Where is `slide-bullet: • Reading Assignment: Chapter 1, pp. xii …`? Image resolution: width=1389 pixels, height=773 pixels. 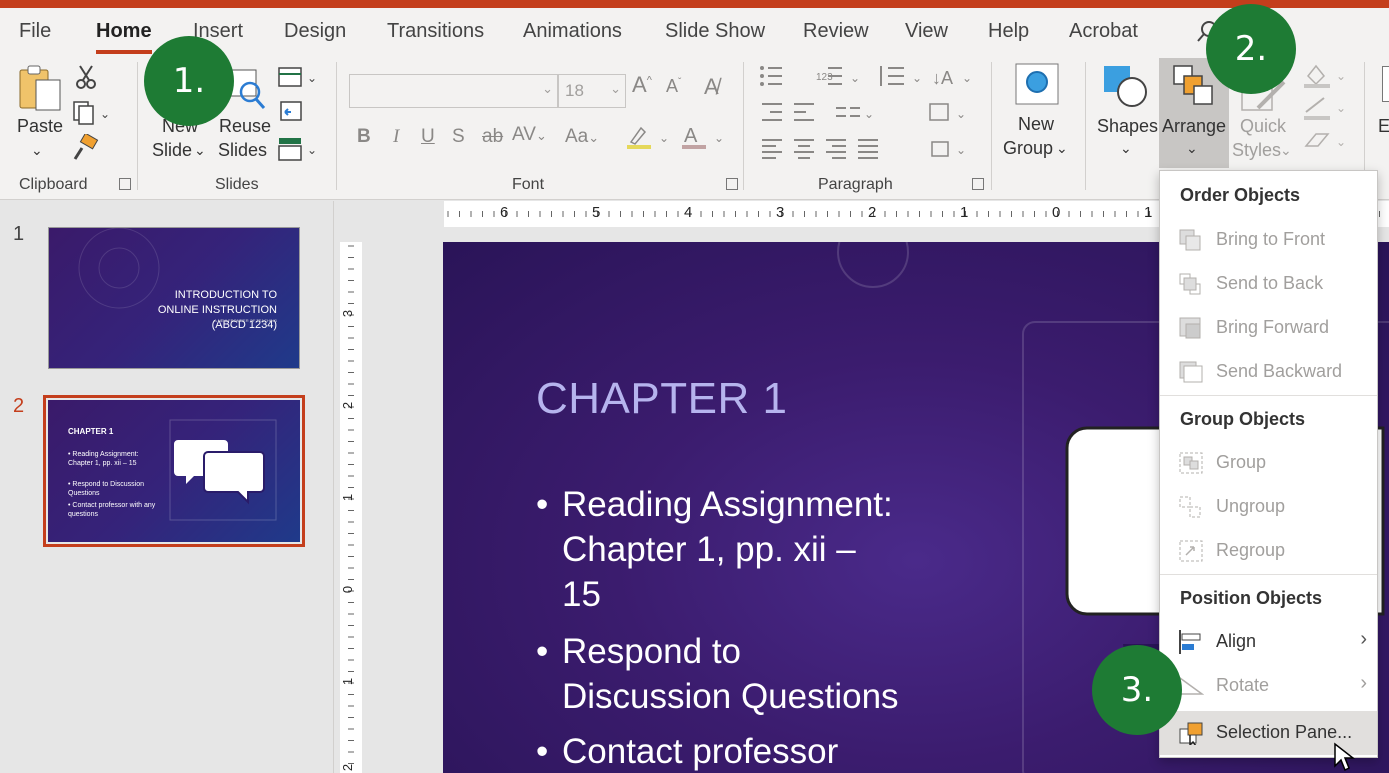
slide-bullet: • Reading Assignment: Chapter 1, pp. xii … is located at coordinates (731, 549).